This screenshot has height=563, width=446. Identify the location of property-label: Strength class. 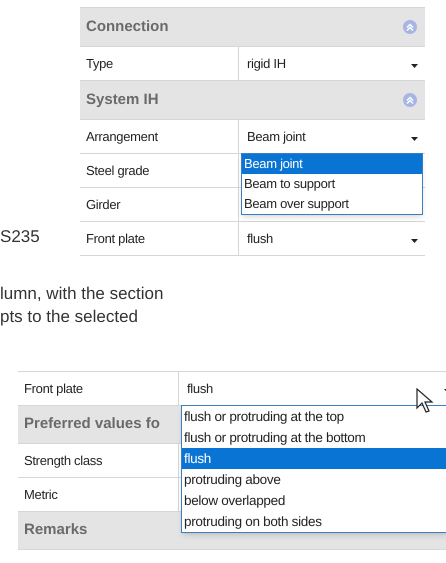
(63, 461).